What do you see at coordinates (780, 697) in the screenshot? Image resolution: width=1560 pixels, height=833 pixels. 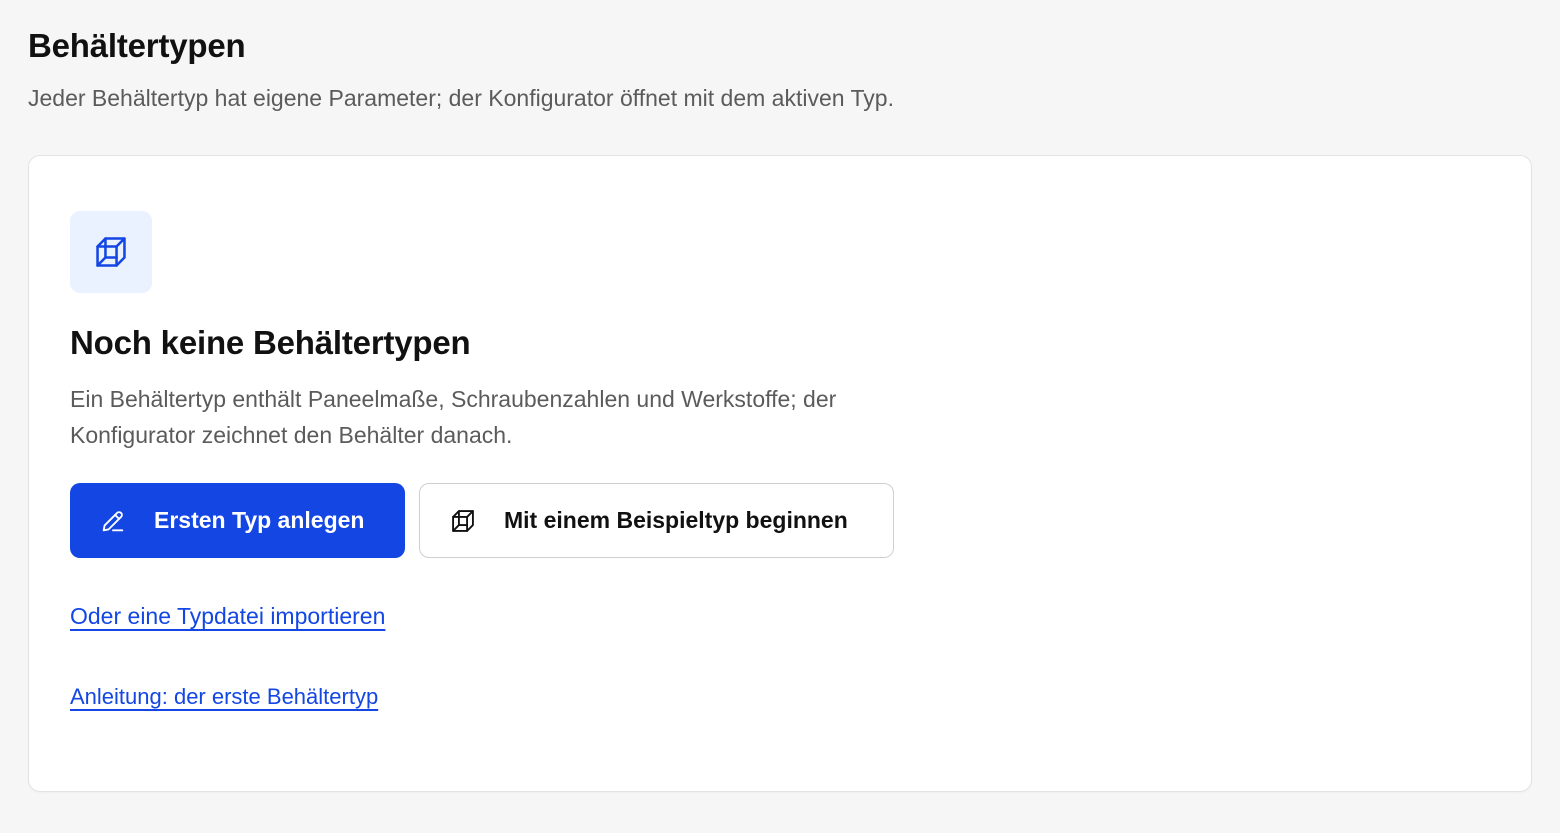 I see `first-type-guide-link: Anleitung: der erste Behältertyp` at bounding box center [780, 697].